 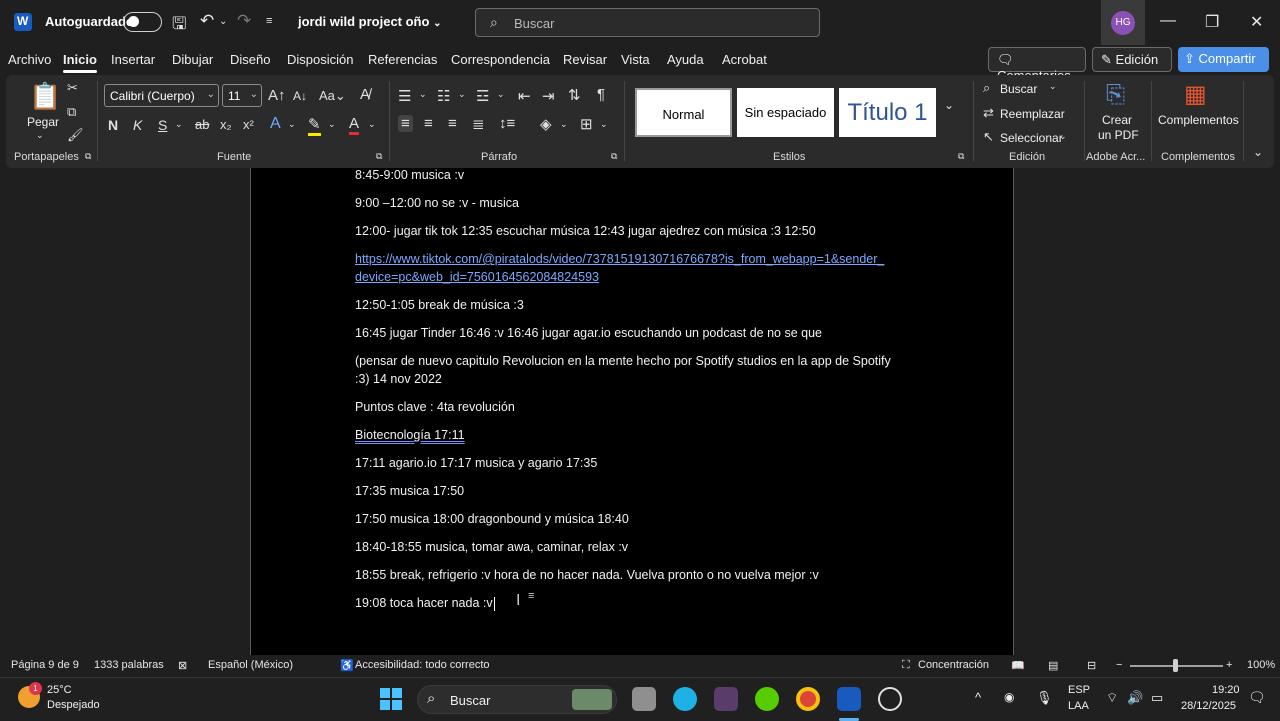 I want to click on subscript-icon: x₂, so click(x=226, y=124).